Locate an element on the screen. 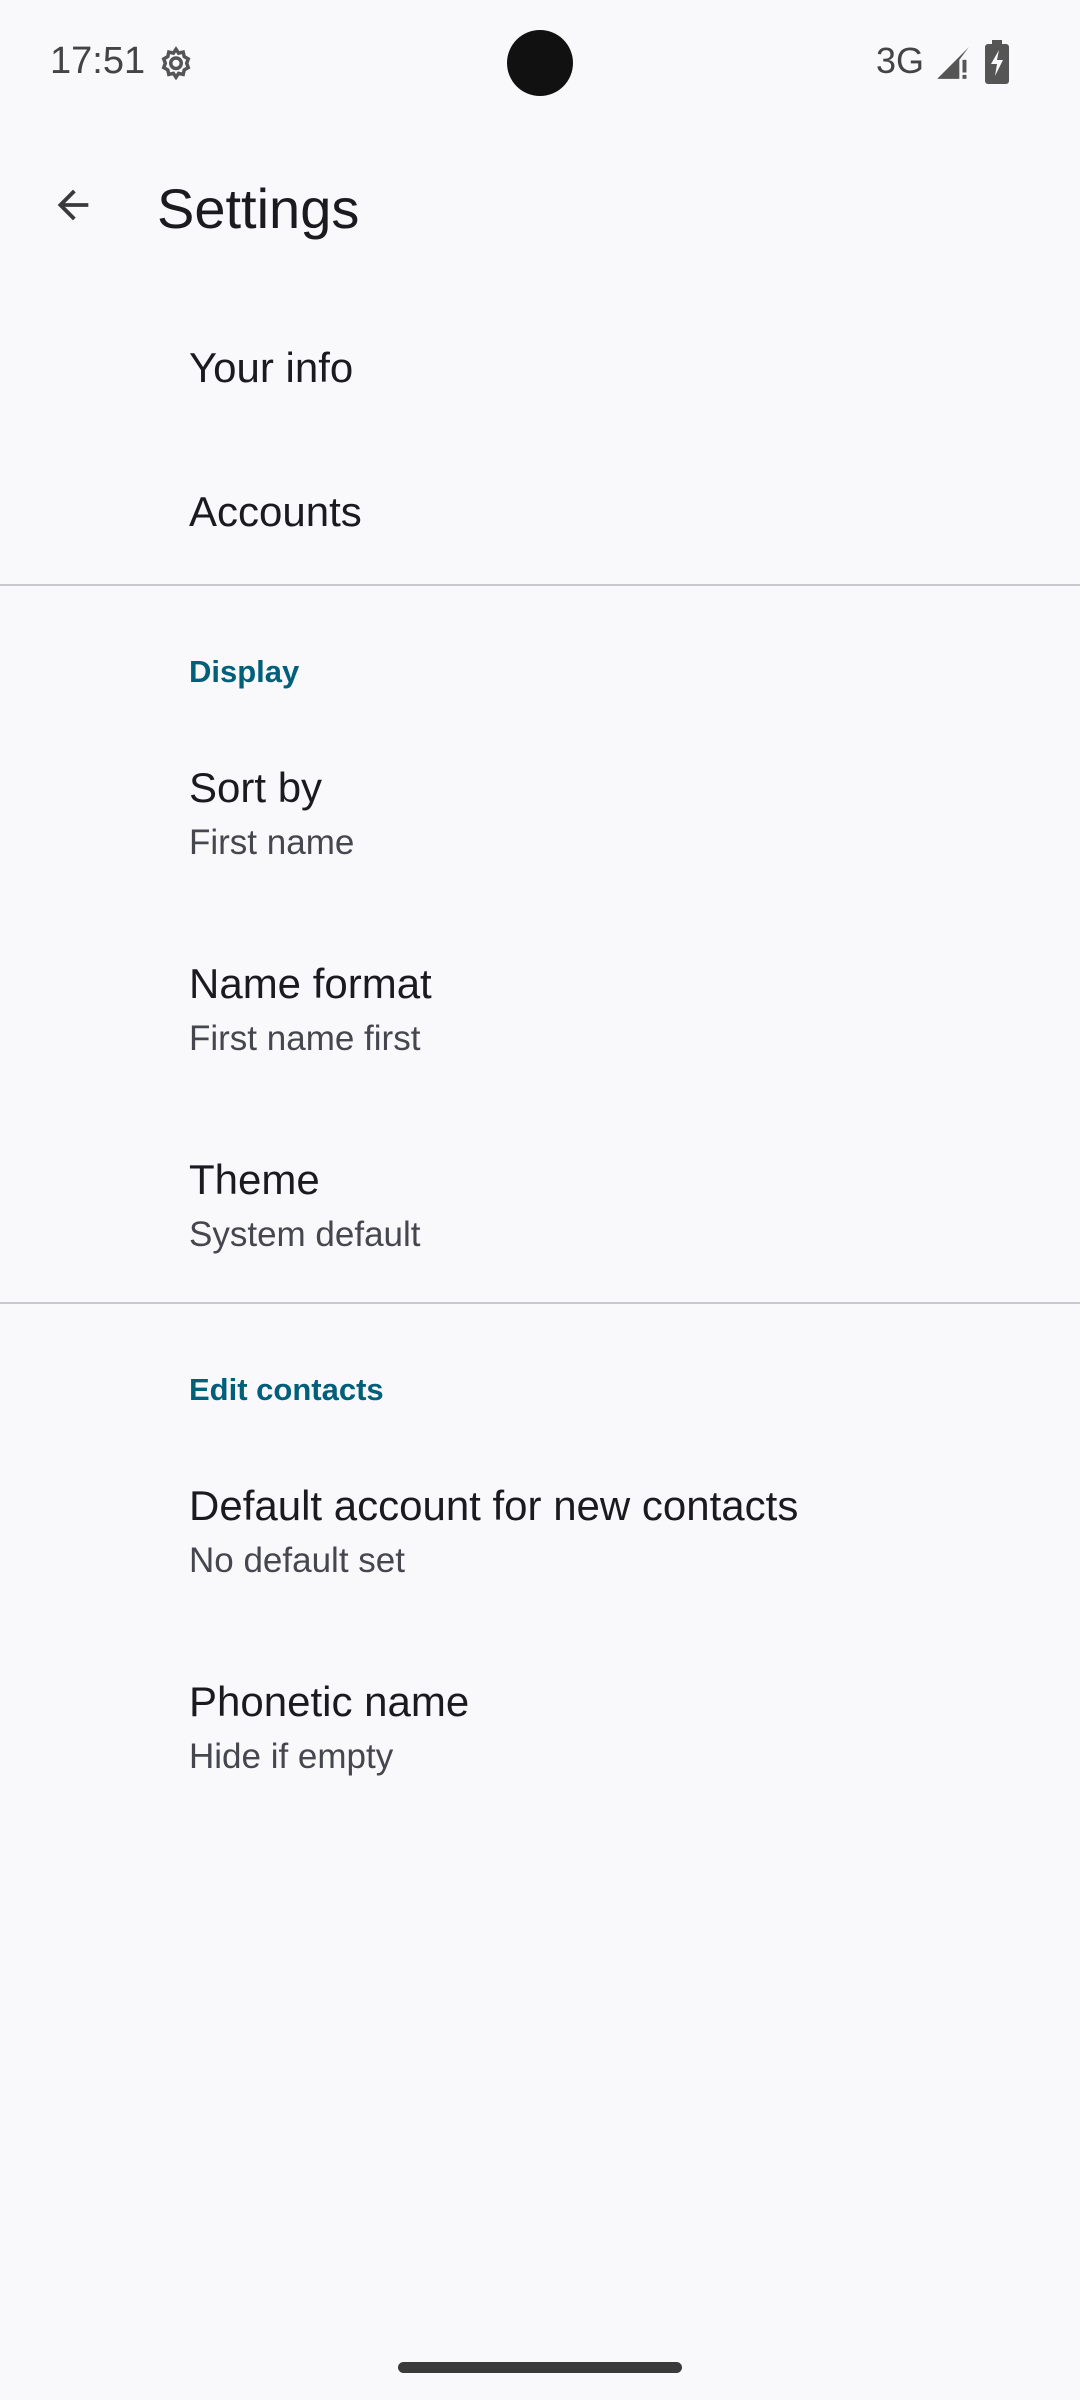 The width and height of the screenshot is (1080, 2400). status-bar: 17:51 3G is located at coordinates (540, 65).